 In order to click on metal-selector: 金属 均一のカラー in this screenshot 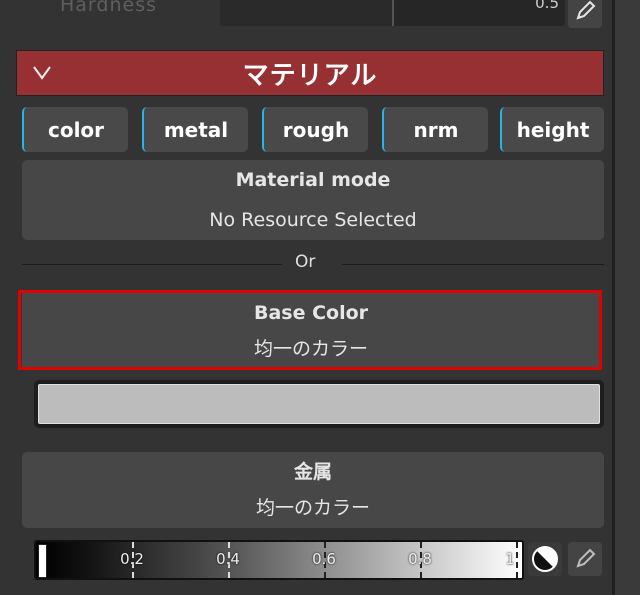, I will do `click(313, 490)`.